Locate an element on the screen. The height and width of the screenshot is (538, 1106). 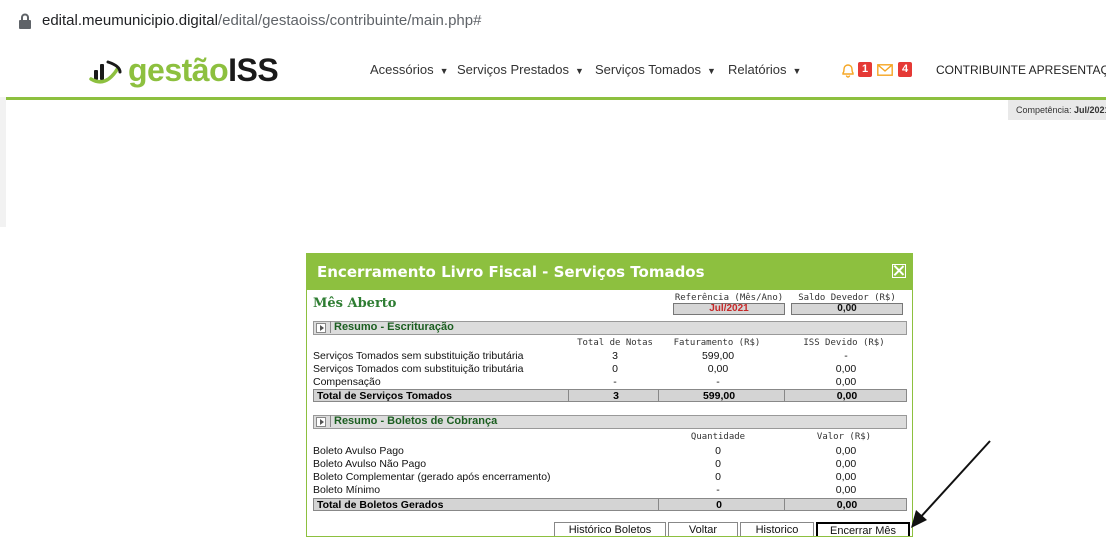
side-panel-edge is located at coordinates (3, 162).